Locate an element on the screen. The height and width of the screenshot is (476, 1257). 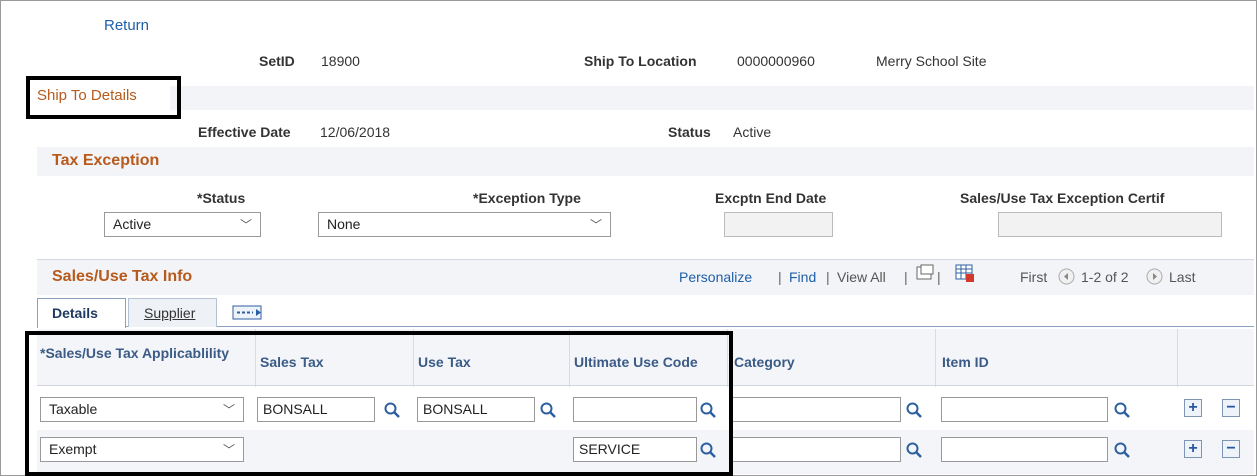
show-all-columns-icon is located at coordinates (250, 313).